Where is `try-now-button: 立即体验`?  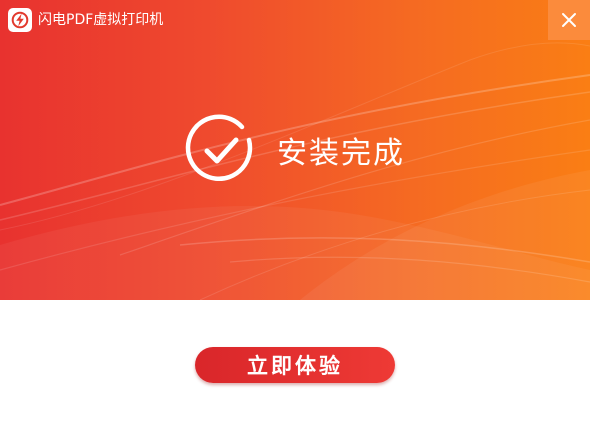 try-now-button: 立即体验 is located at coordinates (295, 365).